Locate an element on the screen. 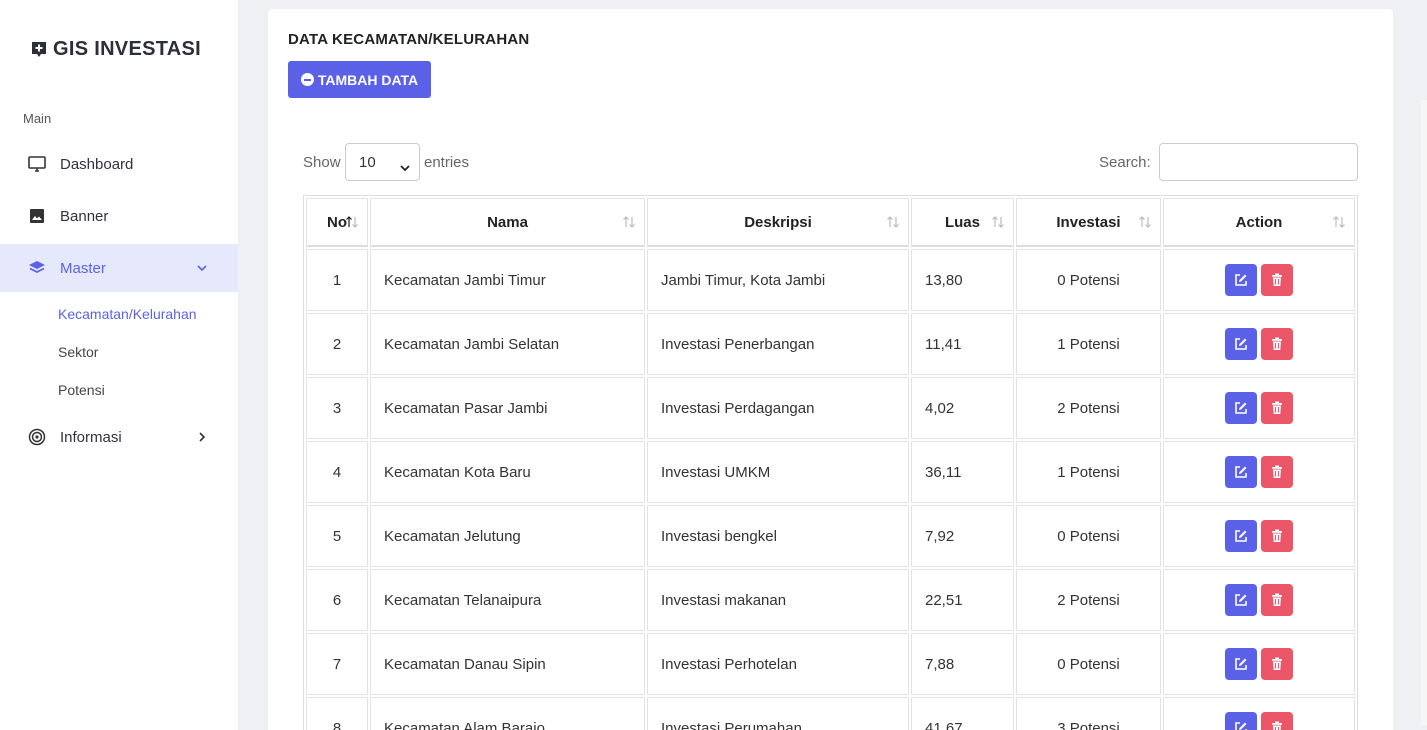  sidebar-item-label: Banner is located at coordinates (84, 216).